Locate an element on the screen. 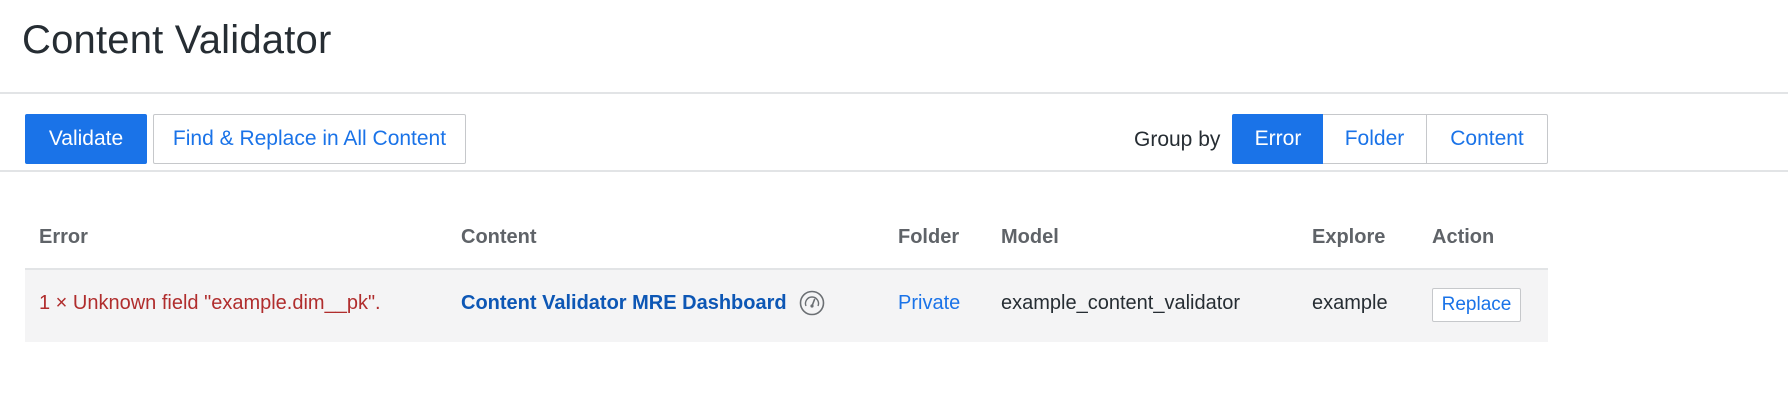 Image resolution: width=1788 pixels, height=418 pixels. group-by-label: Group by is located at coordinates (1177, 139).